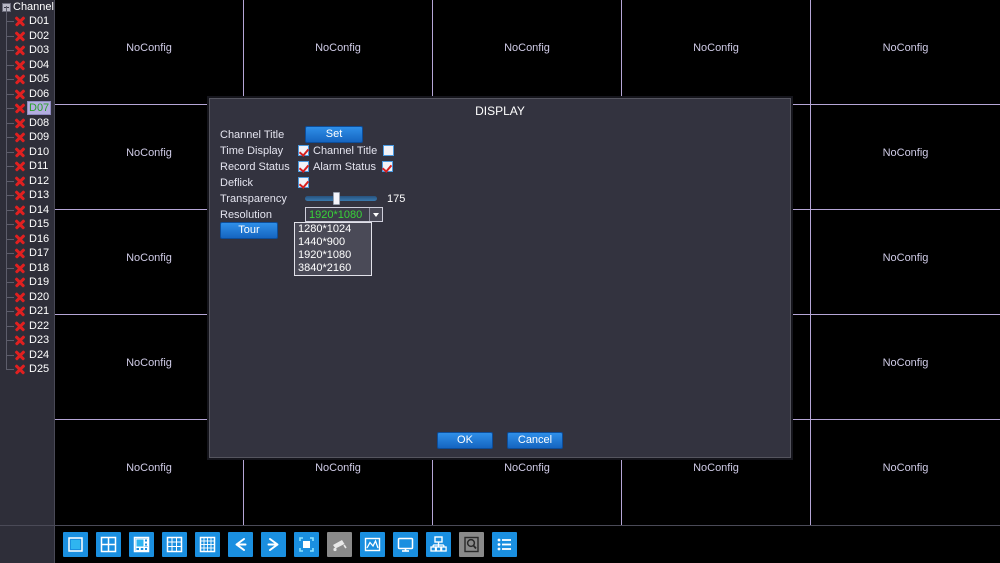 The image size is (1000, 563). What do you see at coordinates (108, 544) in the screenshot?
I see `view-4-icon` at bounding box center [108, 544].